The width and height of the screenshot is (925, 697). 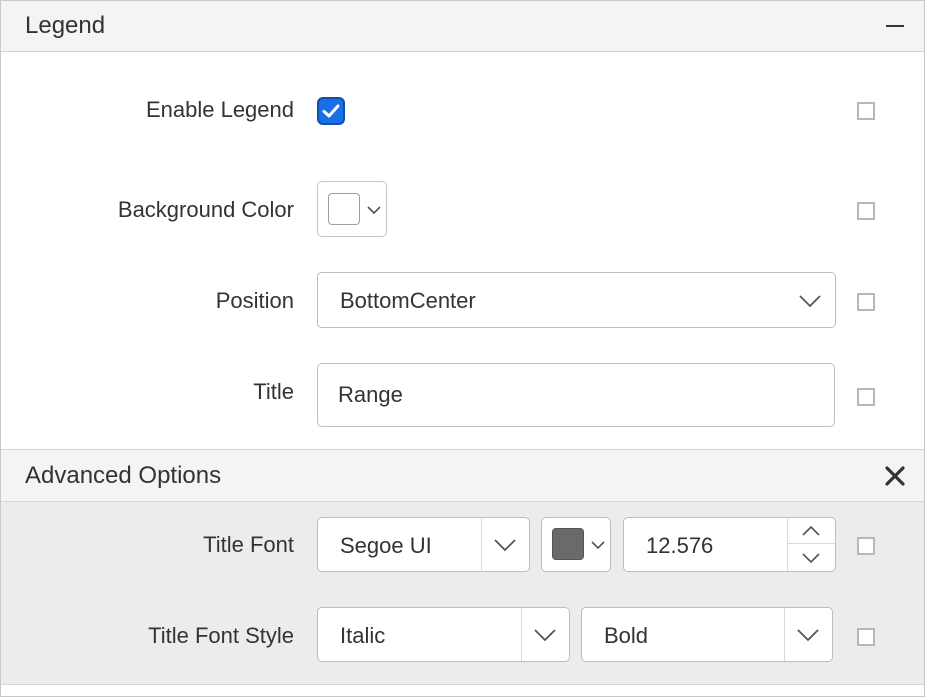 I want to click on checkmark-icon, so click(x=331, y=111).